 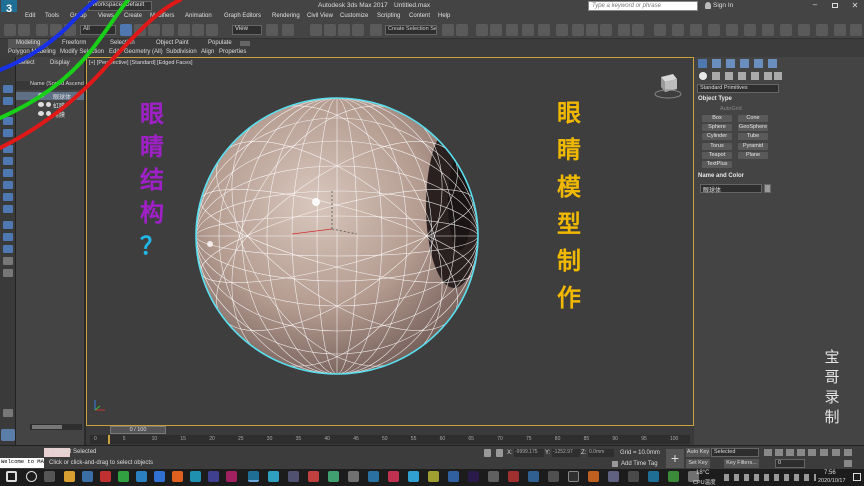 I want to click on next-frame-icon, so click(x=801, y=452).